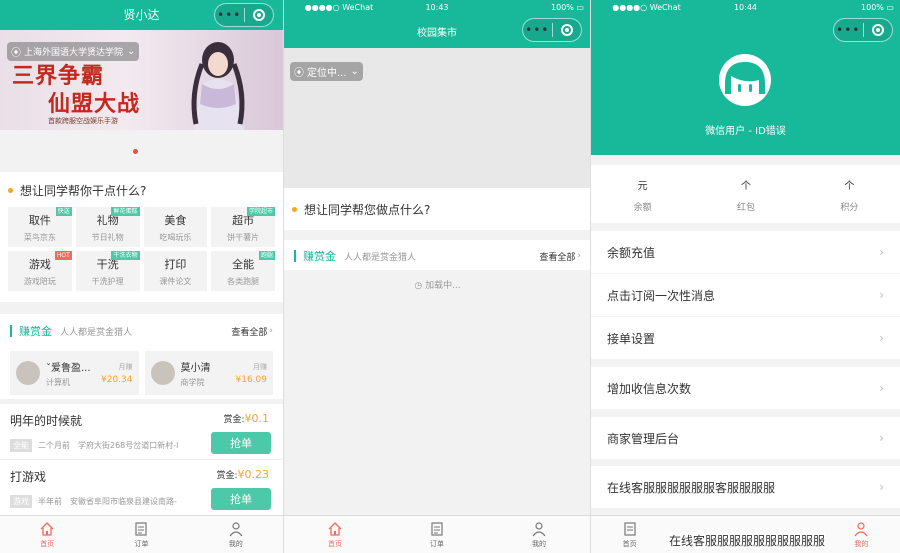  Describe the element at coordinates (107, 237) in the screenshot. I see `service-desc: 节日礼物` at that location.